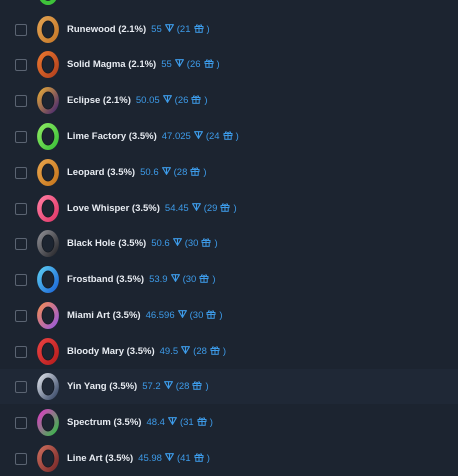 The image size is (458, 476). What do you see at coordinates (107, 243) in the screenshot?
I see `item-name: Black Hole (3.5%)` at bounding box center [107, 243].